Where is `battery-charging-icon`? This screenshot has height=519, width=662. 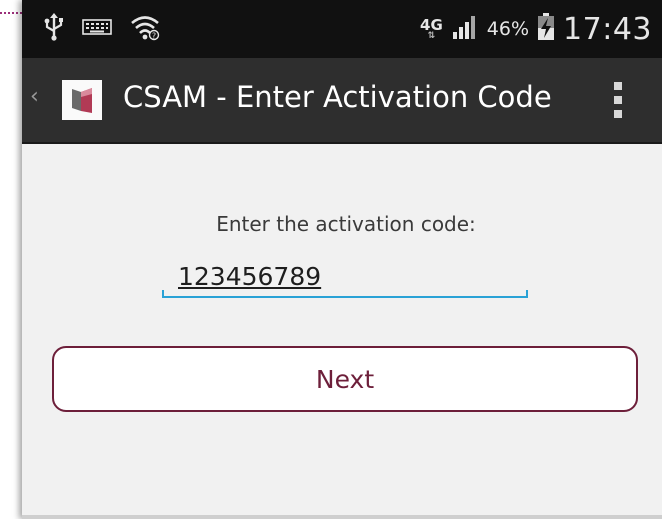
battery-charging-icon is located at coordinates (546, 29).